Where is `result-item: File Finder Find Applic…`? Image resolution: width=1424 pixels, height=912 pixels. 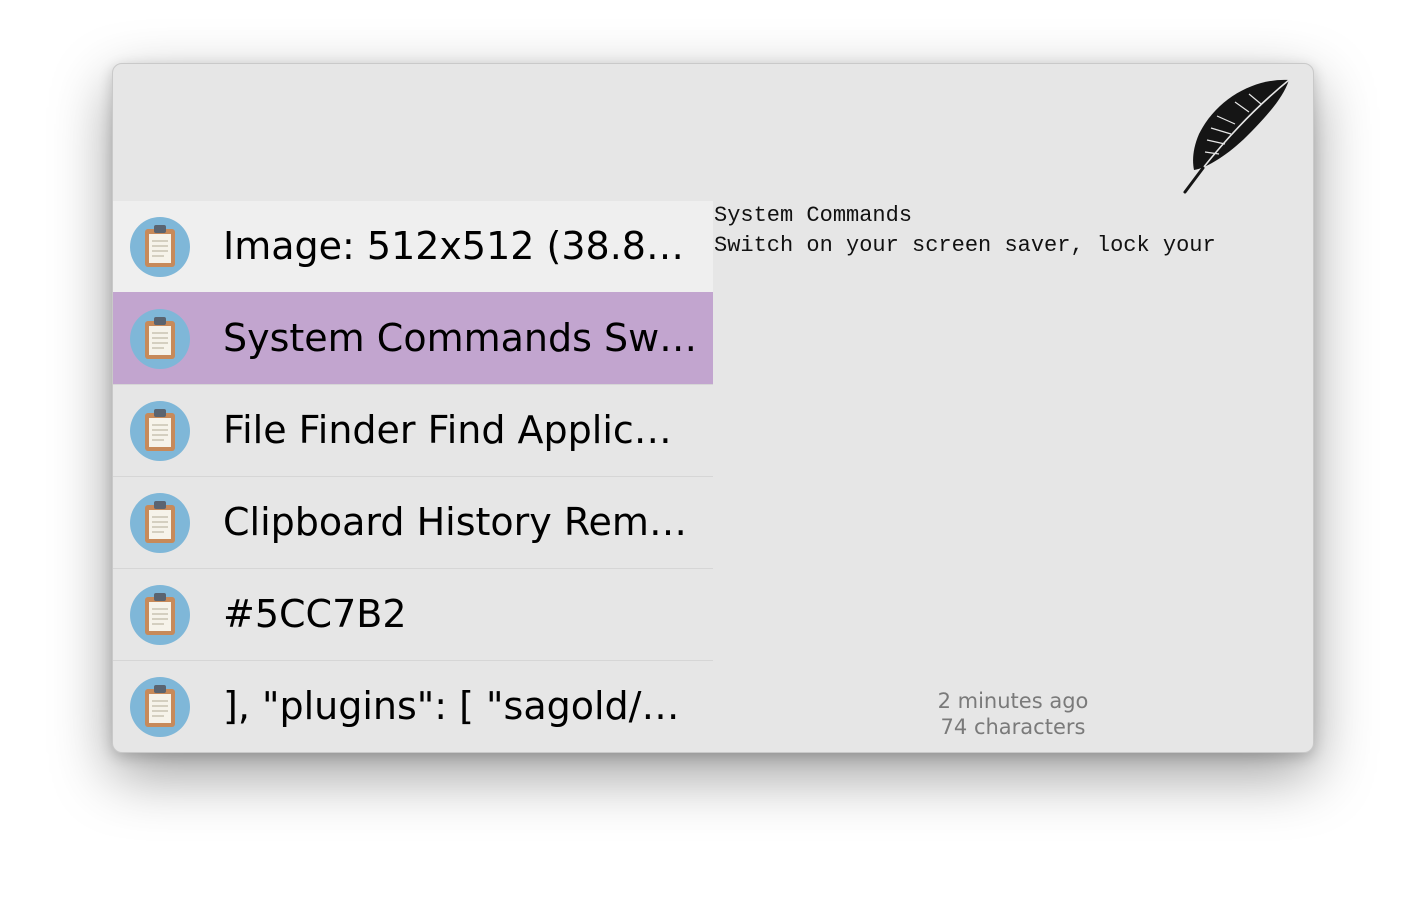 result-item: File Finder Find Applic… is located at coordinates (413, 430).